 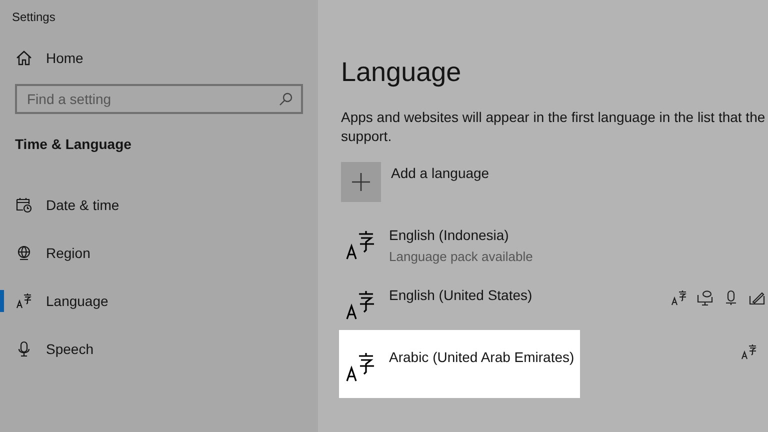 I want to click on display-icon, so click(x=705, y=298).